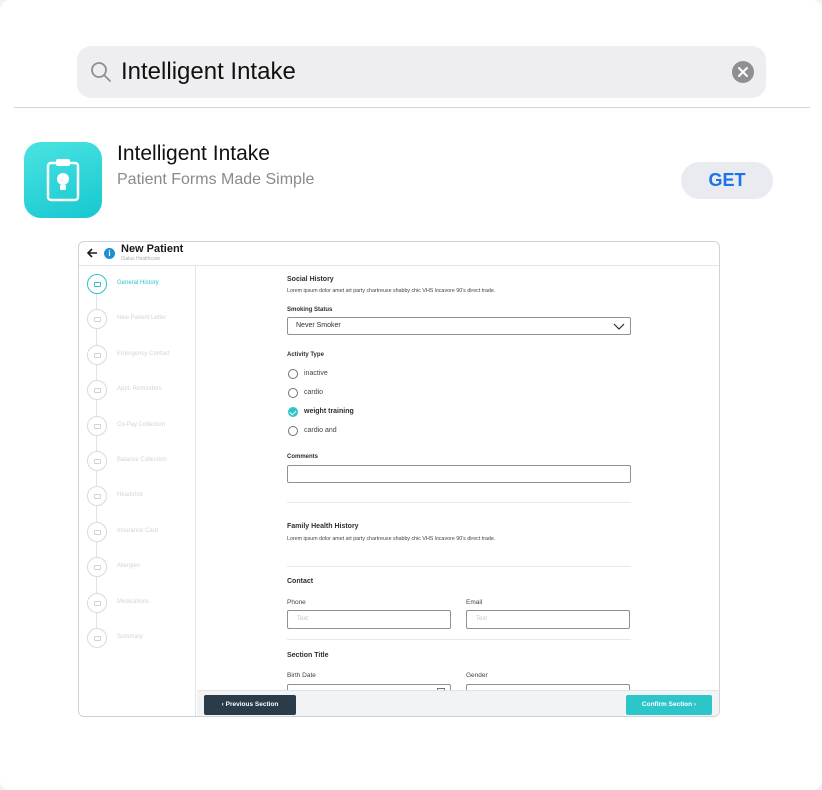  What do you see at coordinates (141, 259) in the screenshot?
I see `preview-org: iSalus Healthcare` at bounding box center [141, 259].